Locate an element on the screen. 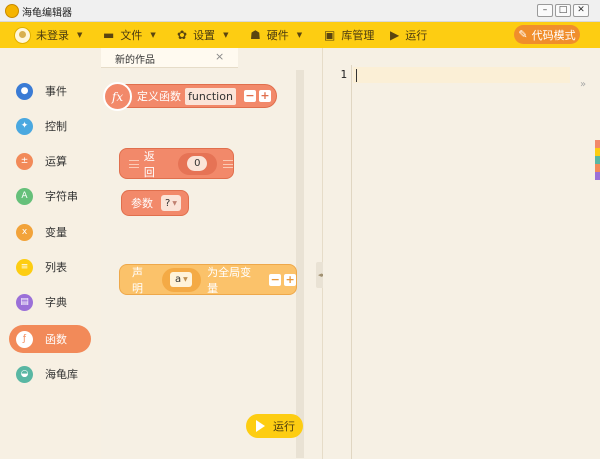  variable-value: a is located at coordinates (178, 279).